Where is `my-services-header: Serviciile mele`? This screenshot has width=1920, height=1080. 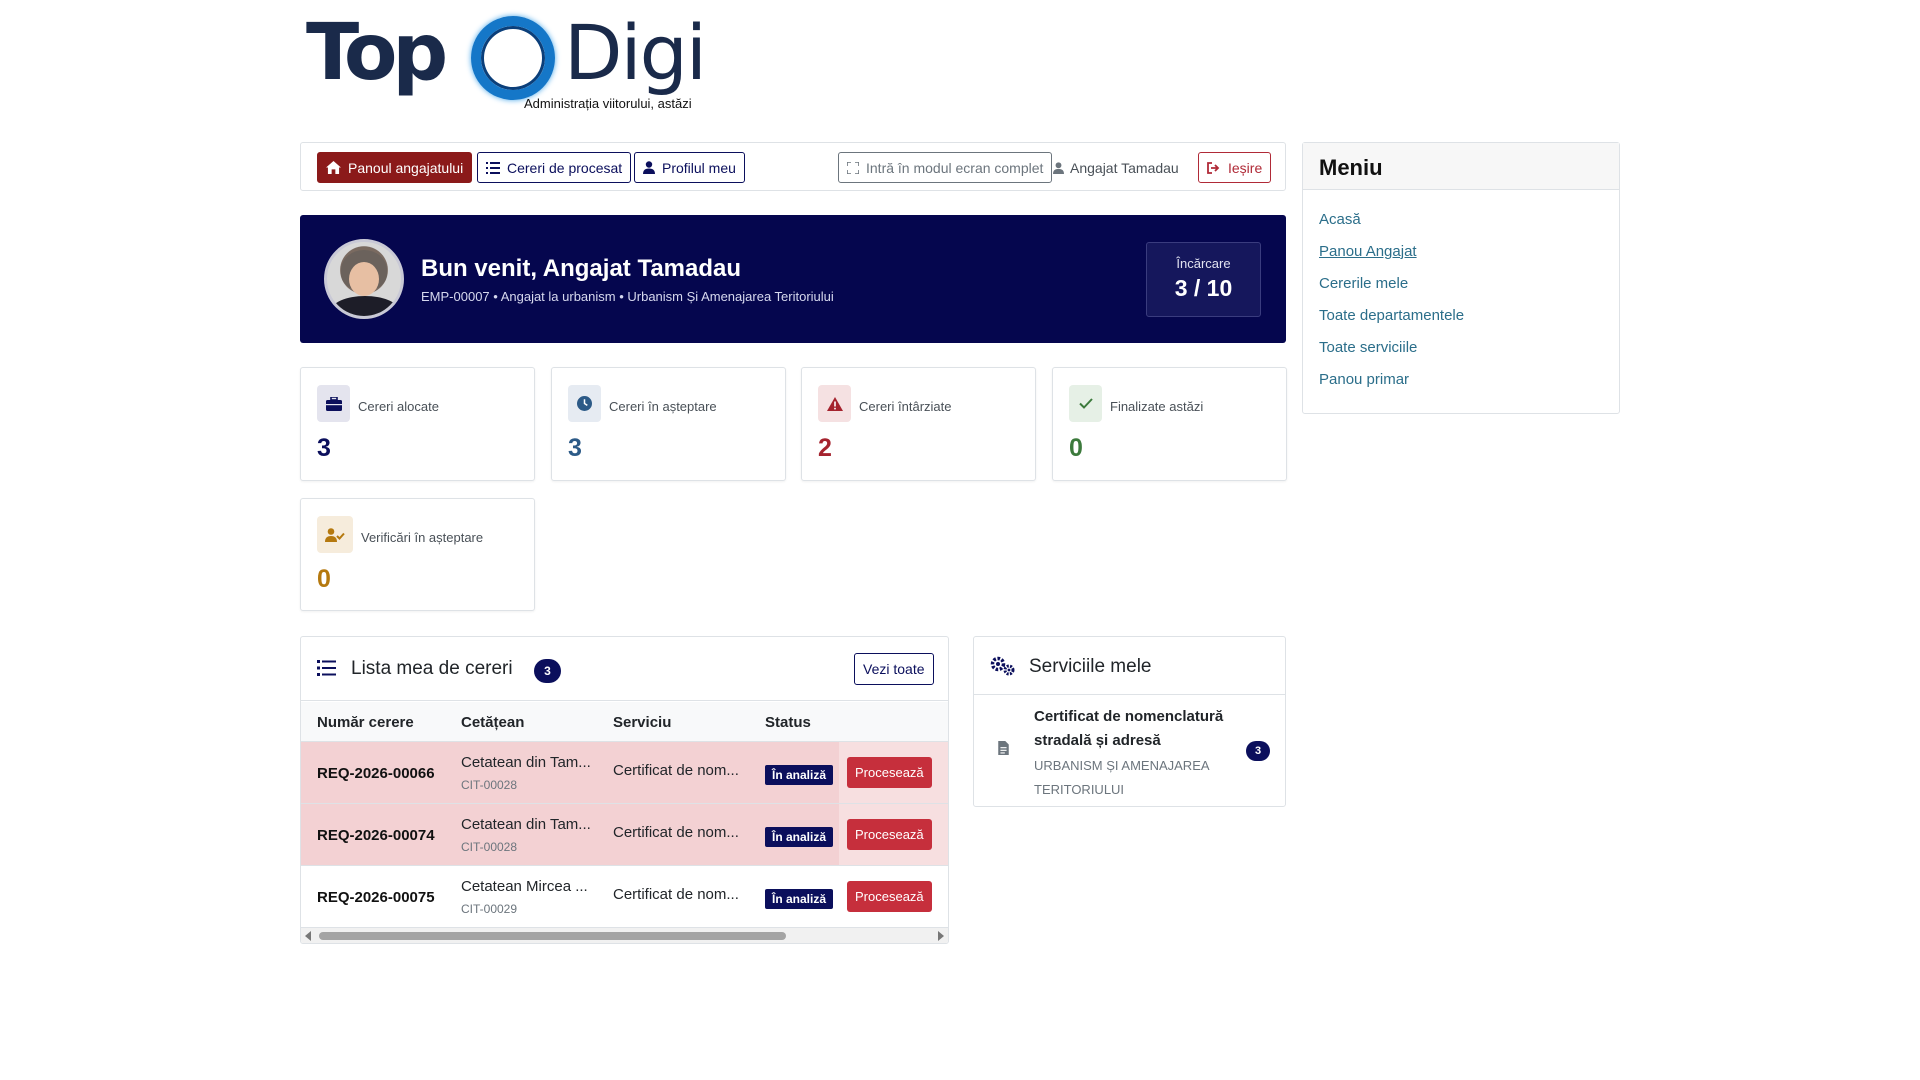
my-services-header: Serviciile mele is located at coordinates (1129, 666).